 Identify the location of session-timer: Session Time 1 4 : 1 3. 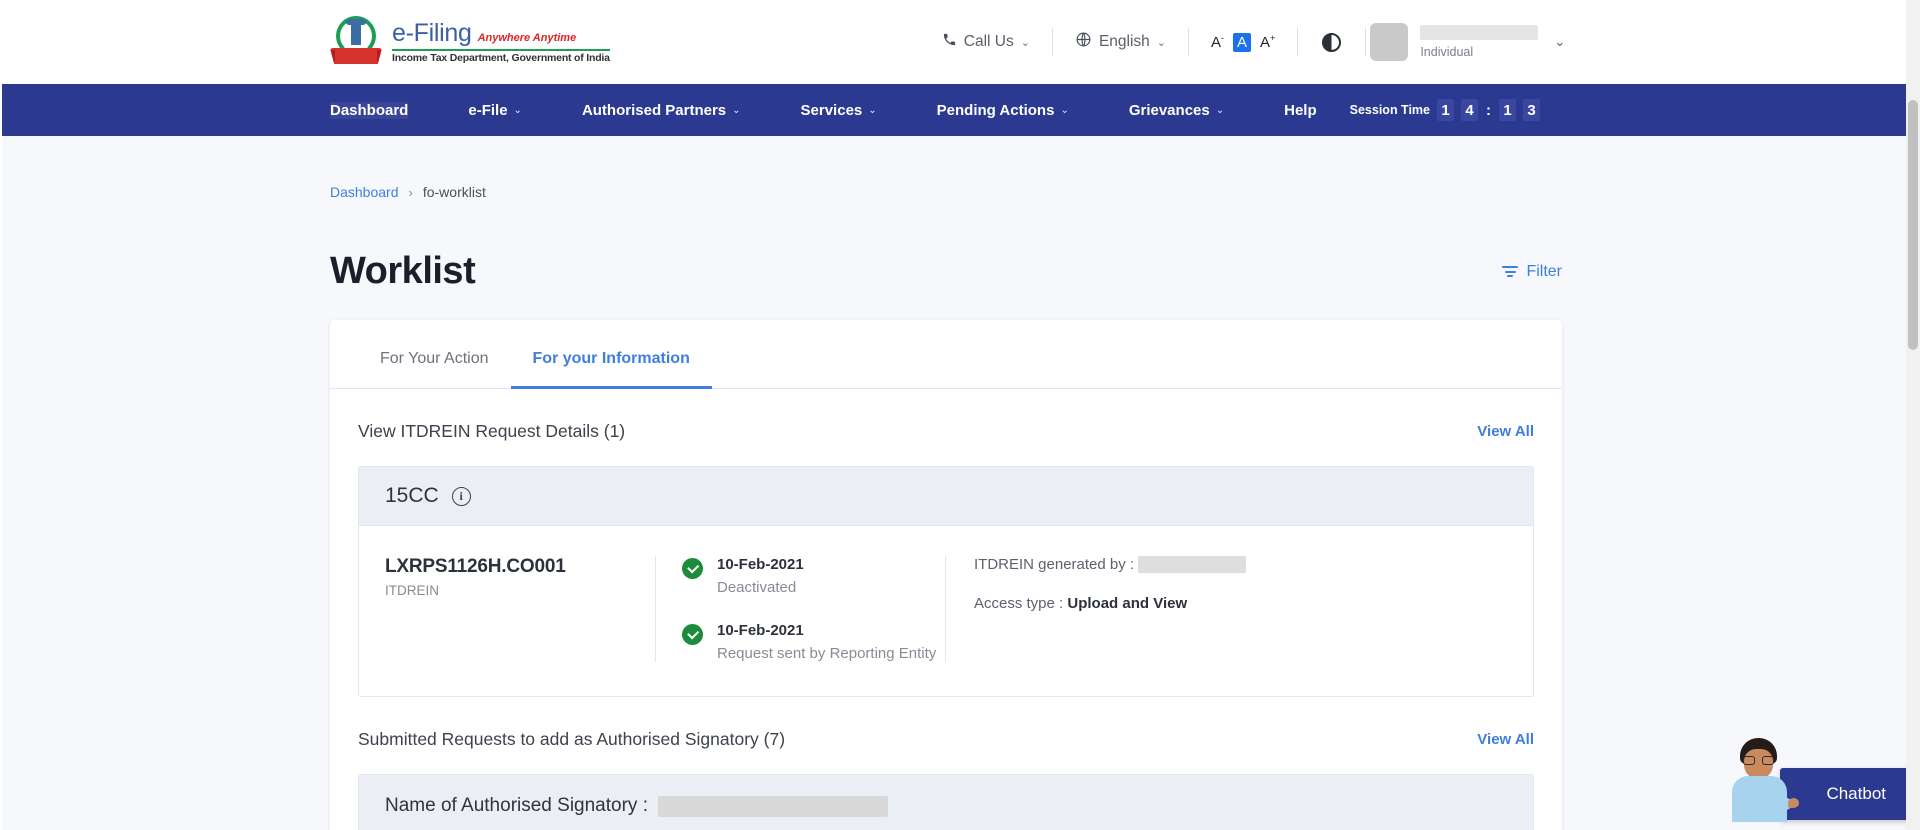
(1445, 110).